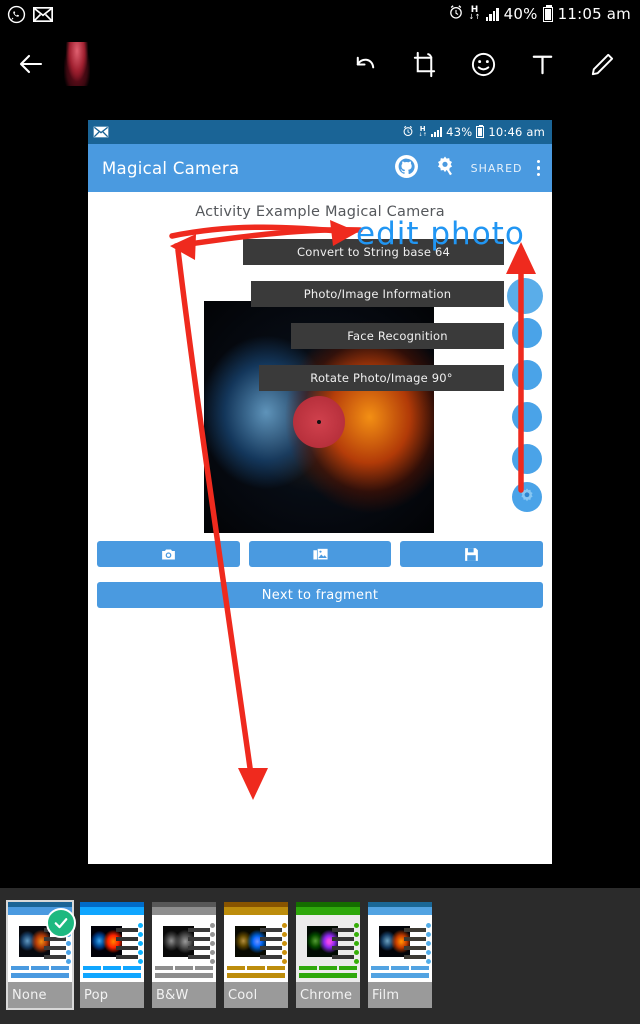 The image size is (640, 1024). Describe the element at coordinates (320, 64) in the screenshot. I see `editor-toolbar` at that location.